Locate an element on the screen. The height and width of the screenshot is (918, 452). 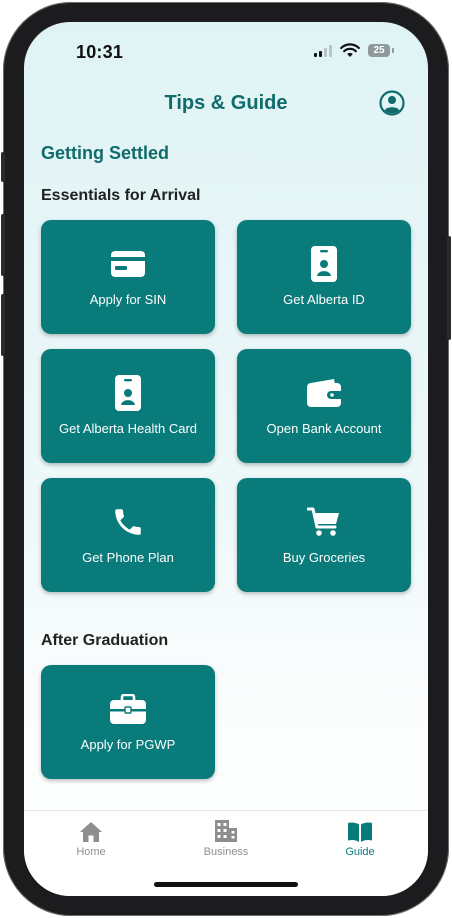
tab-home: Home is located at coordinates (91, 837).